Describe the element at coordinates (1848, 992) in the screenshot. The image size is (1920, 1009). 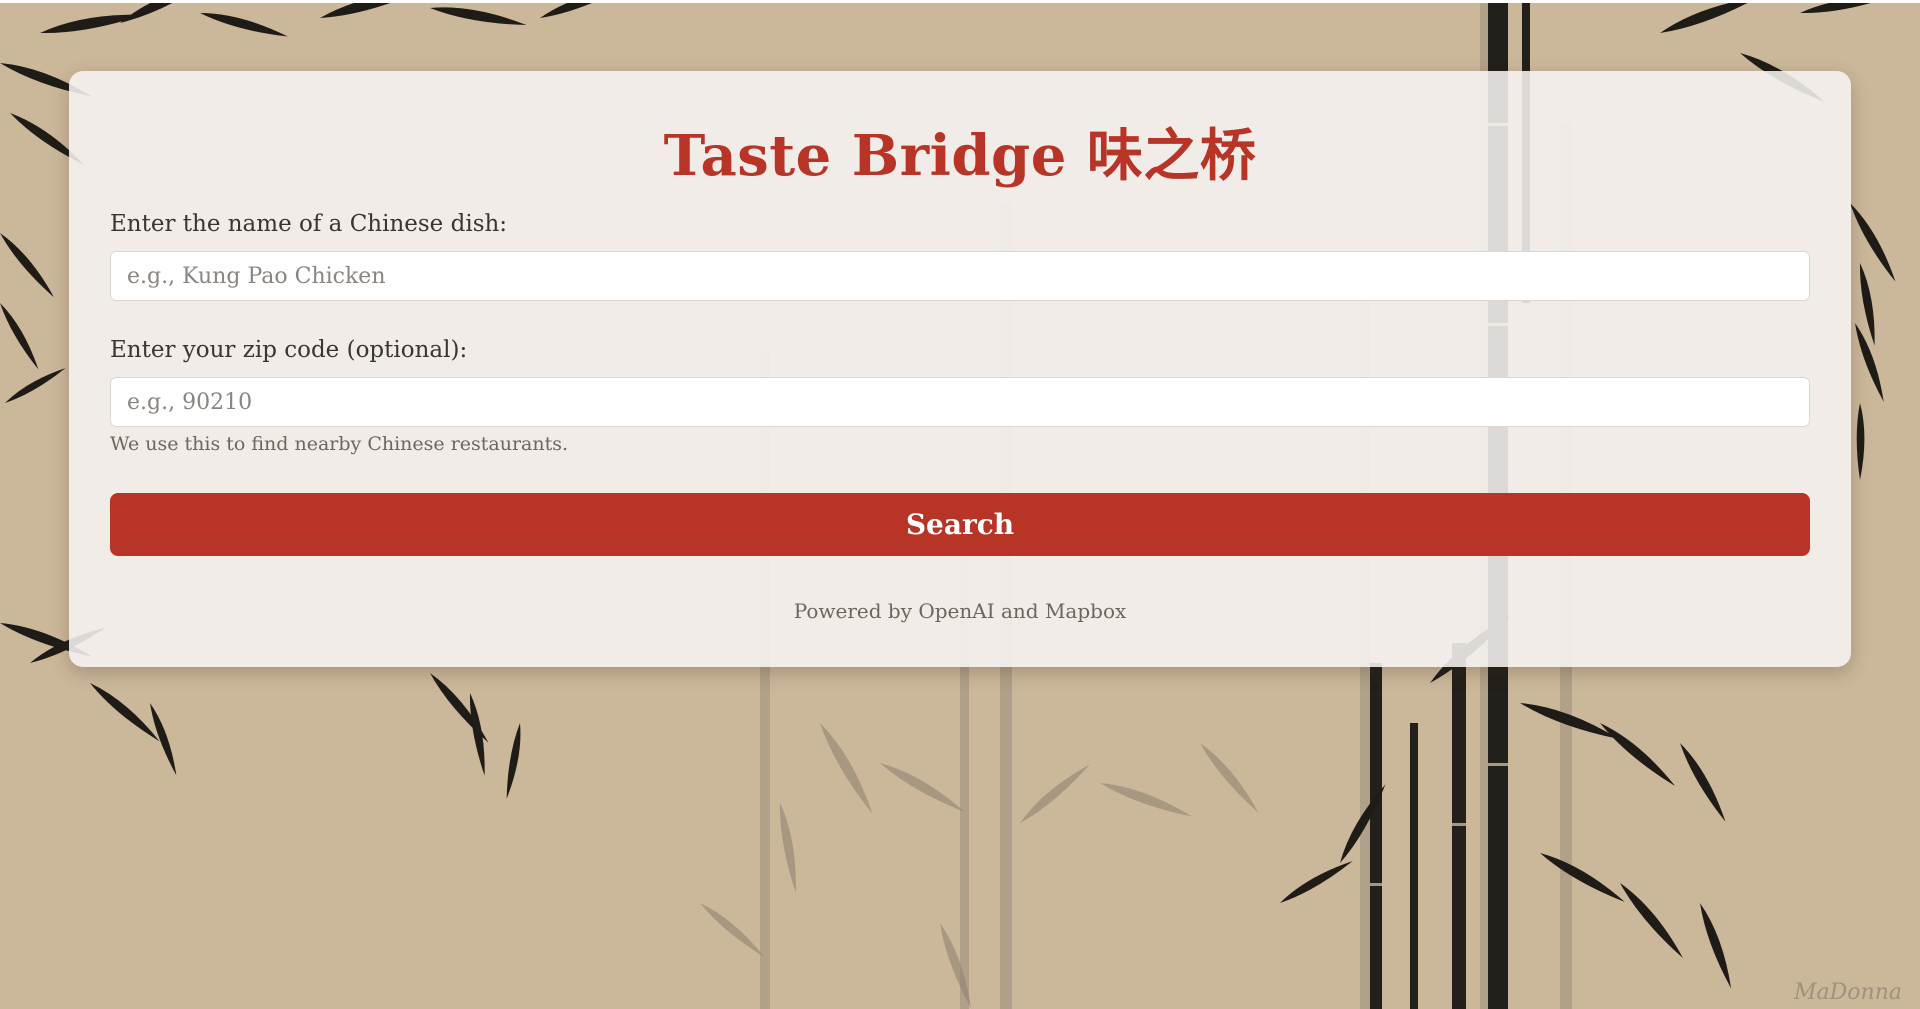
I see `artist-signature: MaDonna` at that location.